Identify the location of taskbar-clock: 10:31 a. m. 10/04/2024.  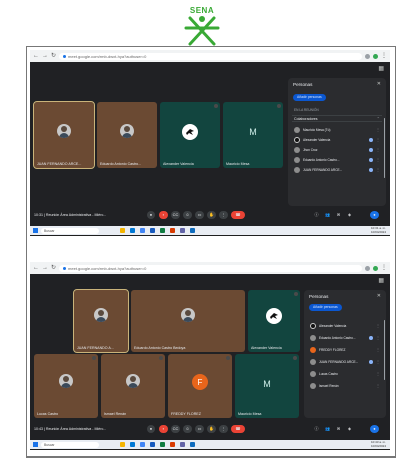
(378, 230).